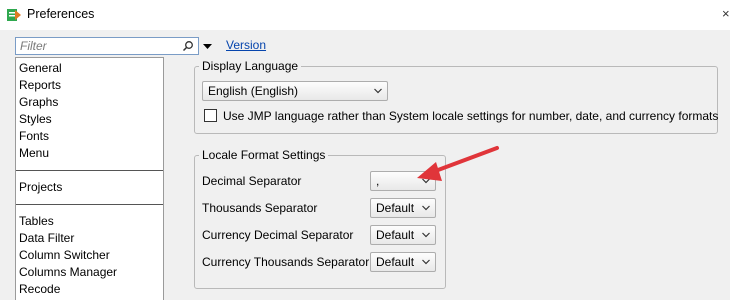  I want to click on window-titlebar: Preferences ×, so click(365, 15).